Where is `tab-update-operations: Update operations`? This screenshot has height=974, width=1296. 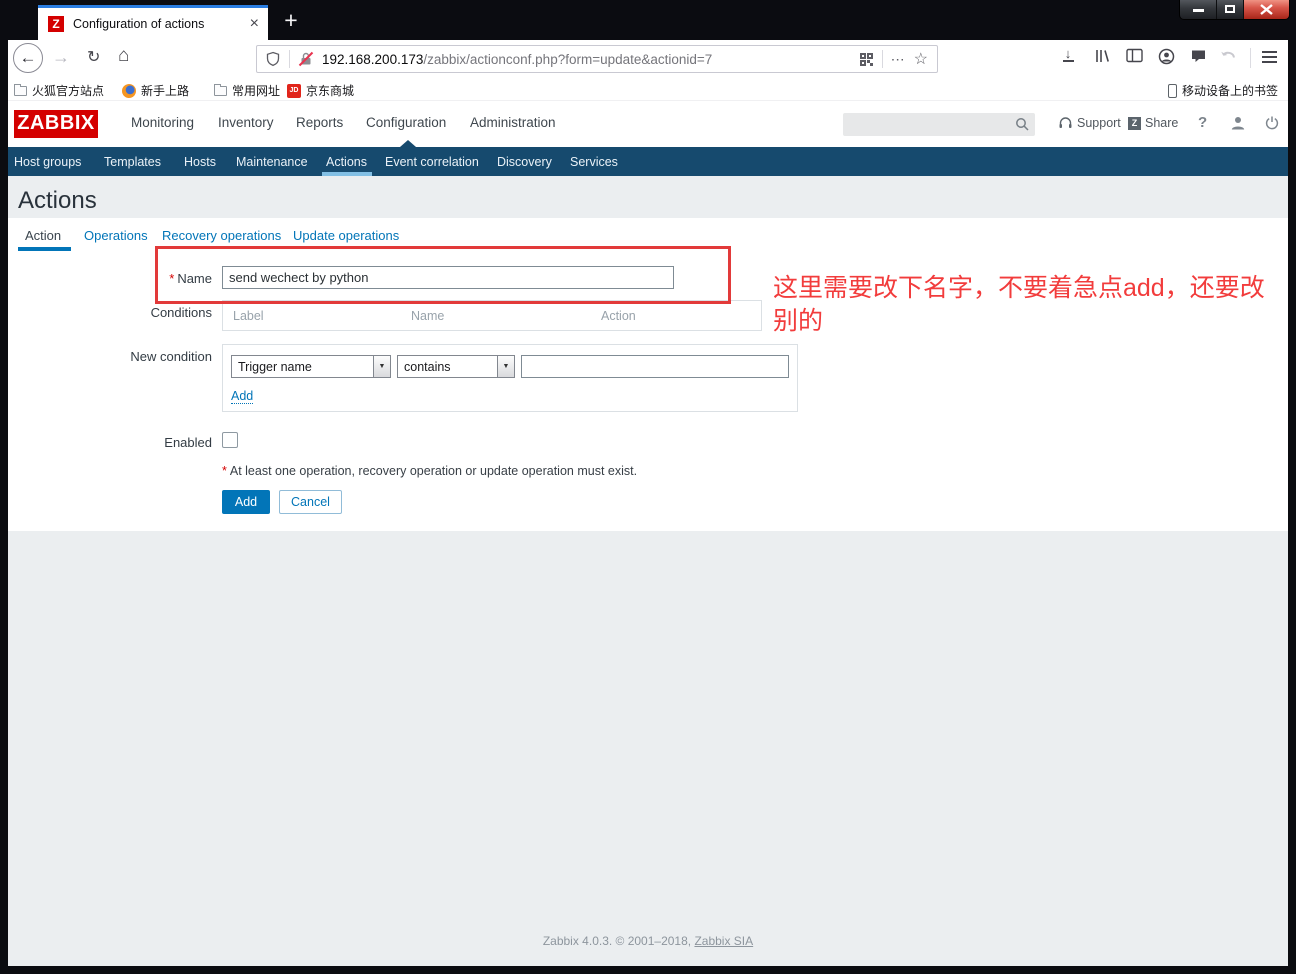 tab-update-operations: Update operations is located at coordinates (346, 235).